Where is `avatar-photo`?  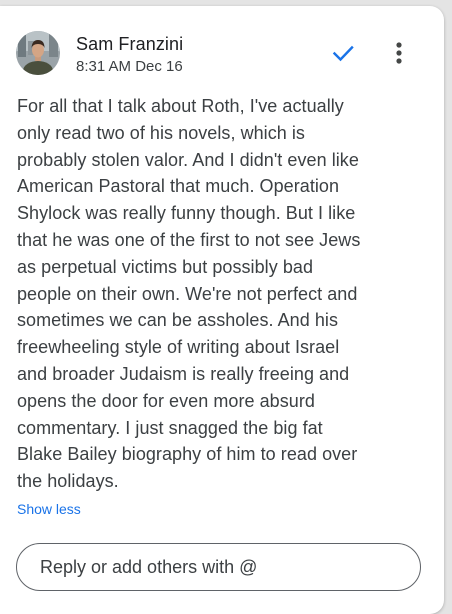
avatar-photo is located at coordinates (38, 53).